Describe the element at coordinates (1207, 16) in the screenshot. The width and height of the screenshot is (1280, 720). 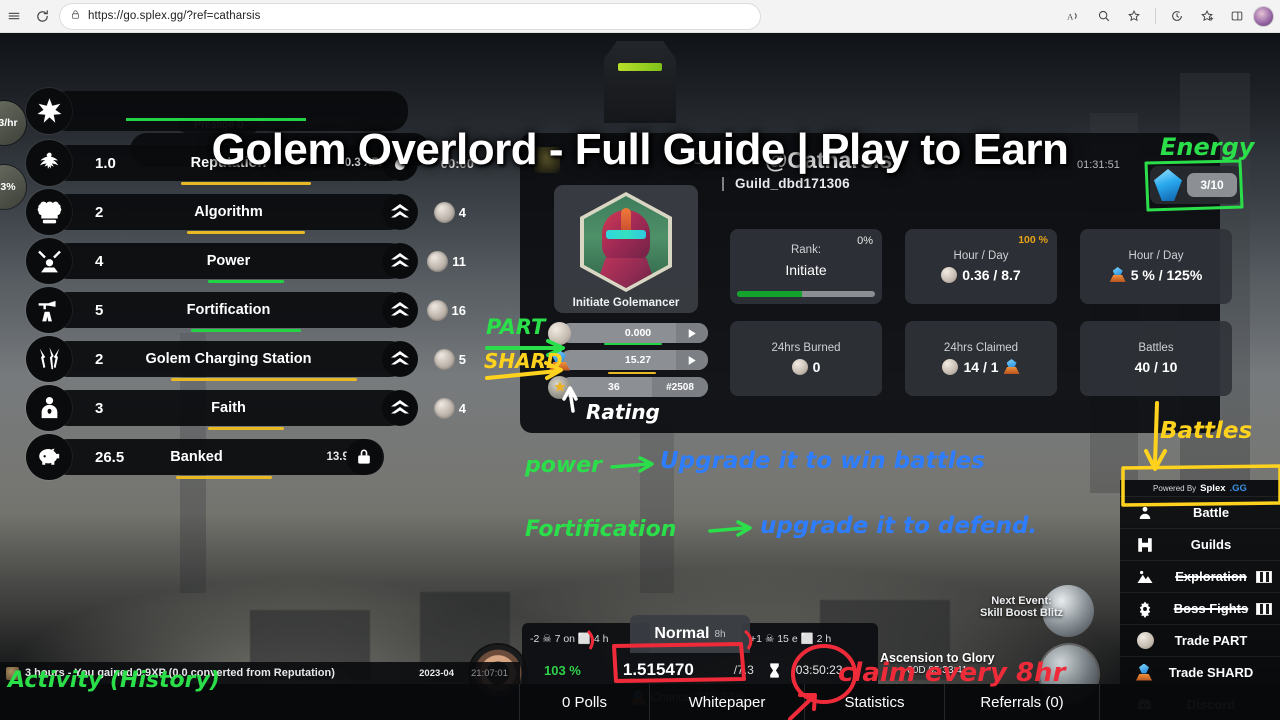
I see `collections-icon` at that location.